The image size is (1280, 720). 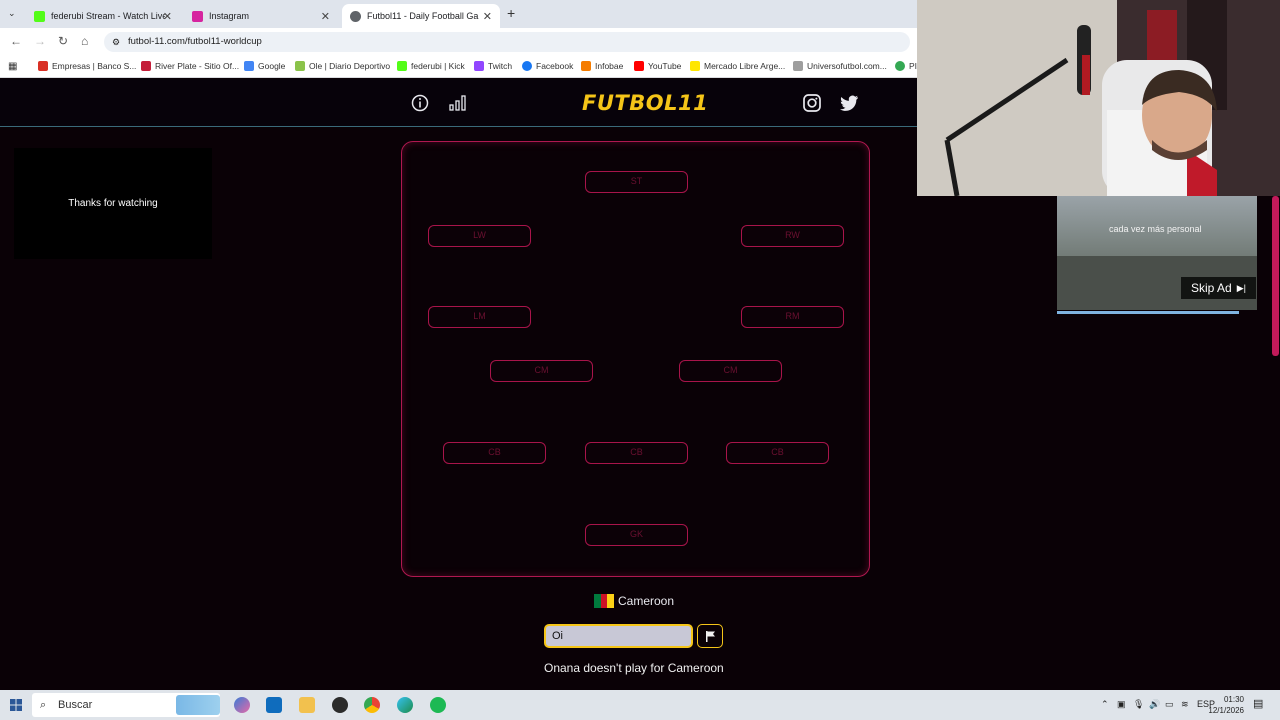 I want to click on bookmark: Facebook, so click(x=547, y=66).